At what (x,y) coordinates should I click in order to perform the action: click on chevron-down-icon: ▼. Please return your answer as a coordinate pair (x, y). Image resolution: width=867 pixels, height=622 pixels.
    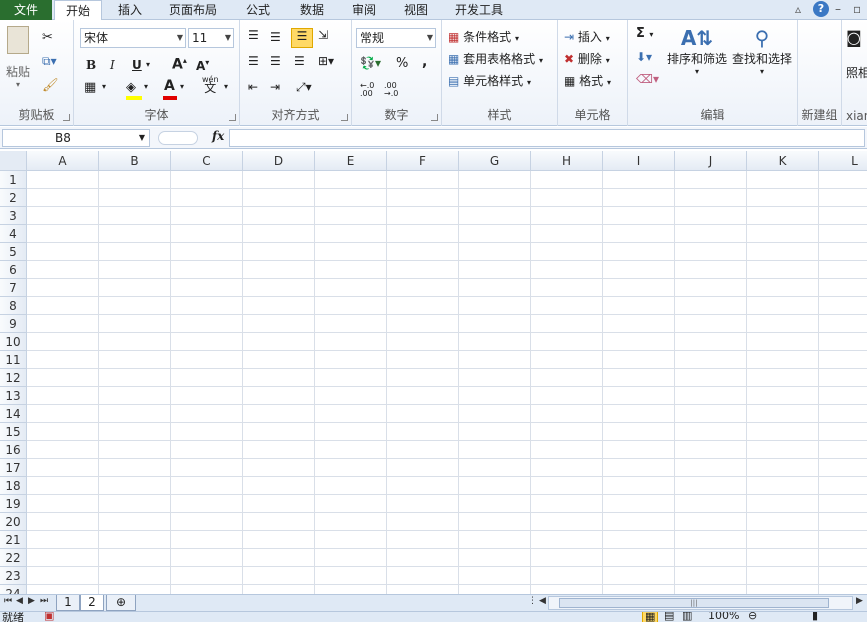
    Looking at the image, I should click on (142, 138).